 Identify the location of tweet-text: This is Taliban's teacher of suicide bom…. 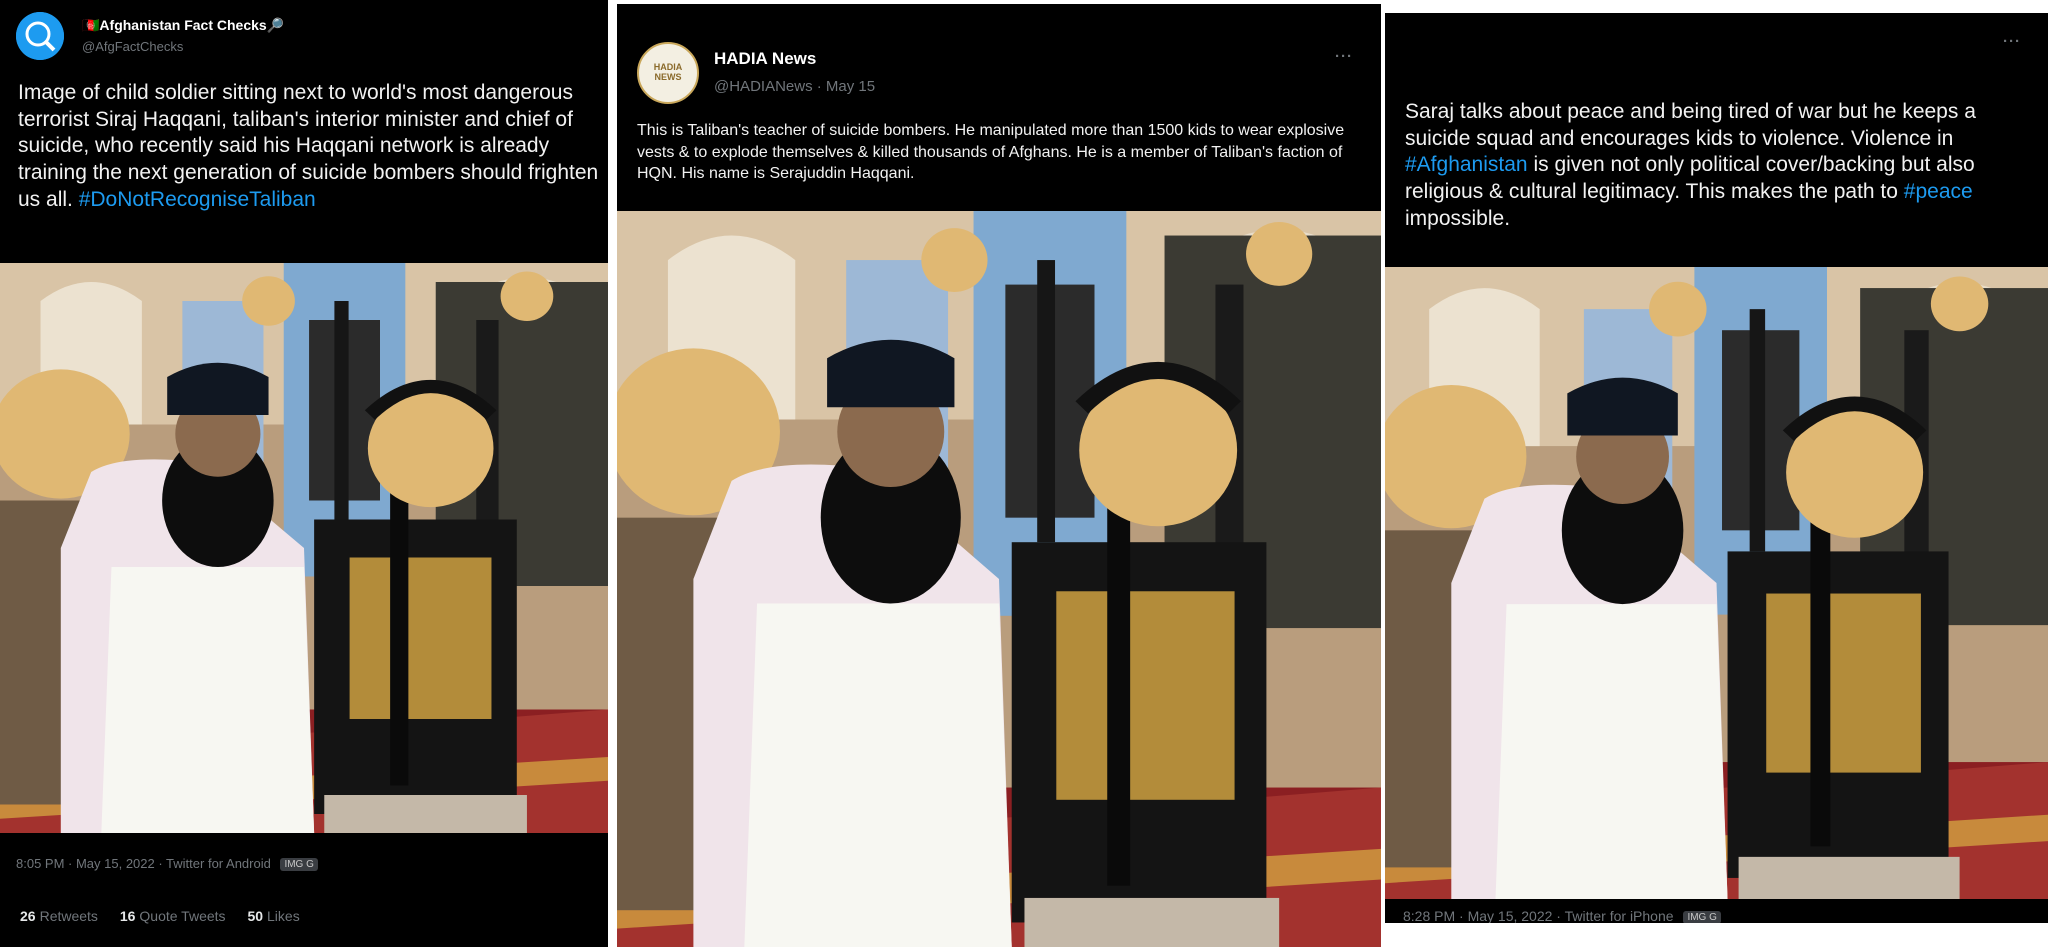
(991, 152).